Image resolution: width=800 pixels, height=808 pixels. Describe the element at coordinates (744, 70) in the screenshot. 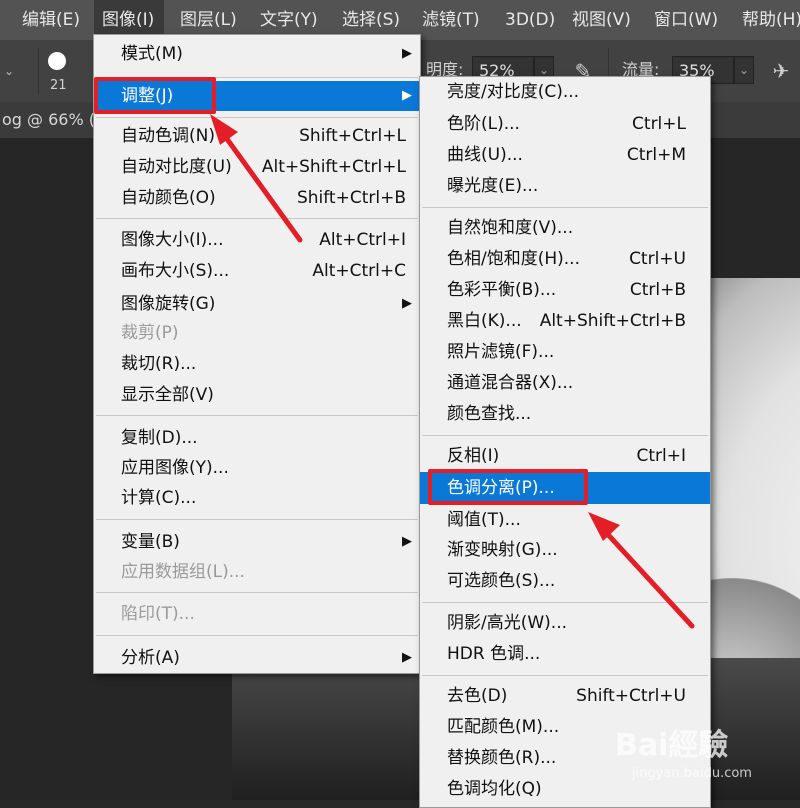

I see `flow-dropdown-icon: ⌄` at that location.